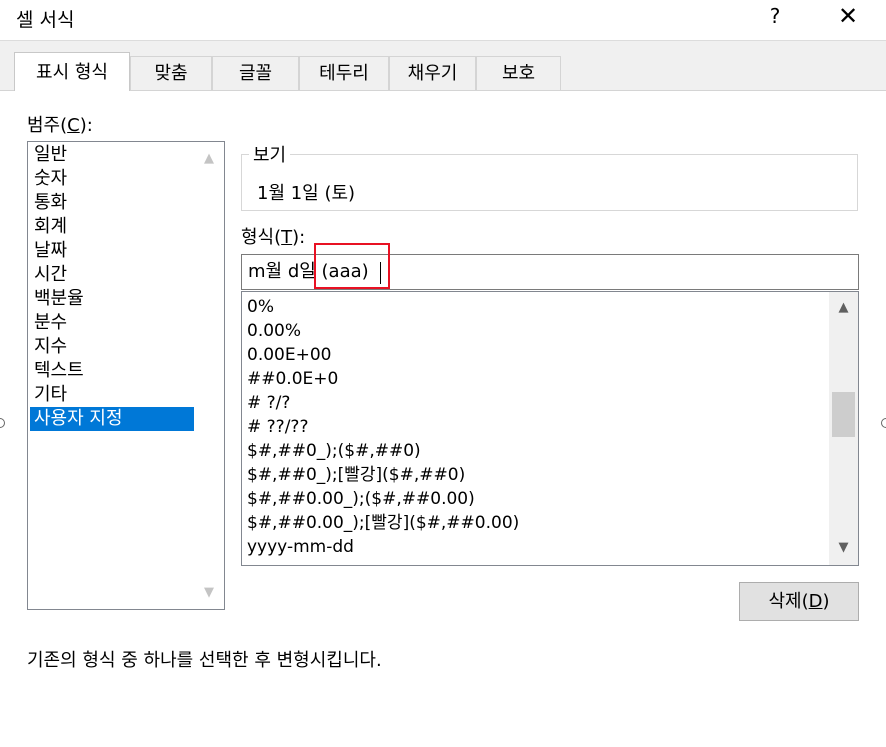  Describe the element at coordinates (300, 547) in the screenshot. I see `format-item: yyyy-mm-dd` at that location.